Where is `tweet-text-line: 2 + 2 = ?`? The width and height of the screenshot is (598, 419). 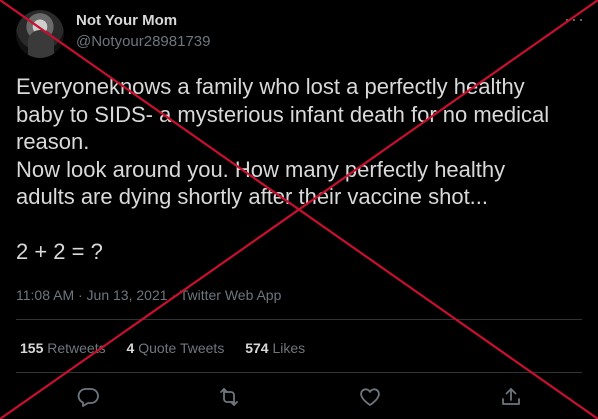 tweet-text-line: 2 + 2 = ? is located at coordinates (59, 251).